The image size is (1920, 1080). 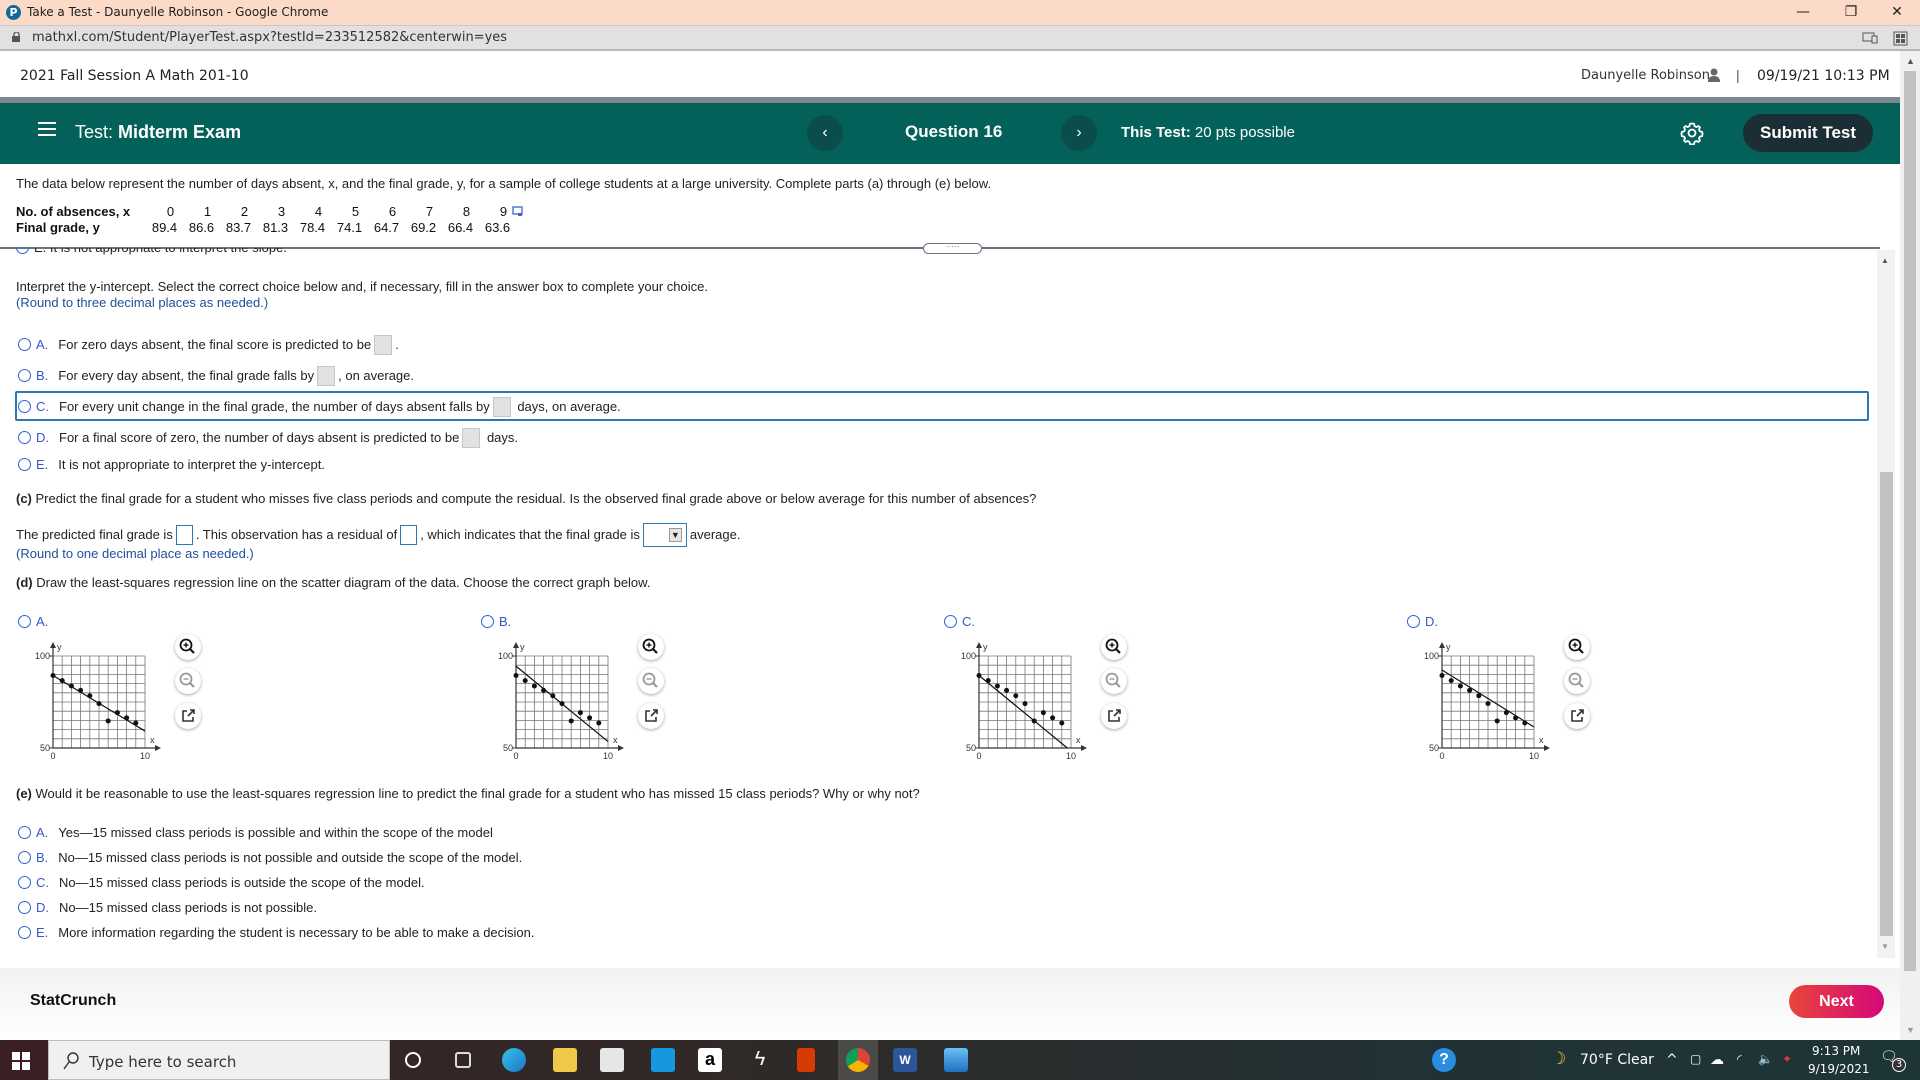 What do you see at coordinates (825, 133) in the screenshot?
I see `previous-question-button: ‹` at bounding box center [825, 133].